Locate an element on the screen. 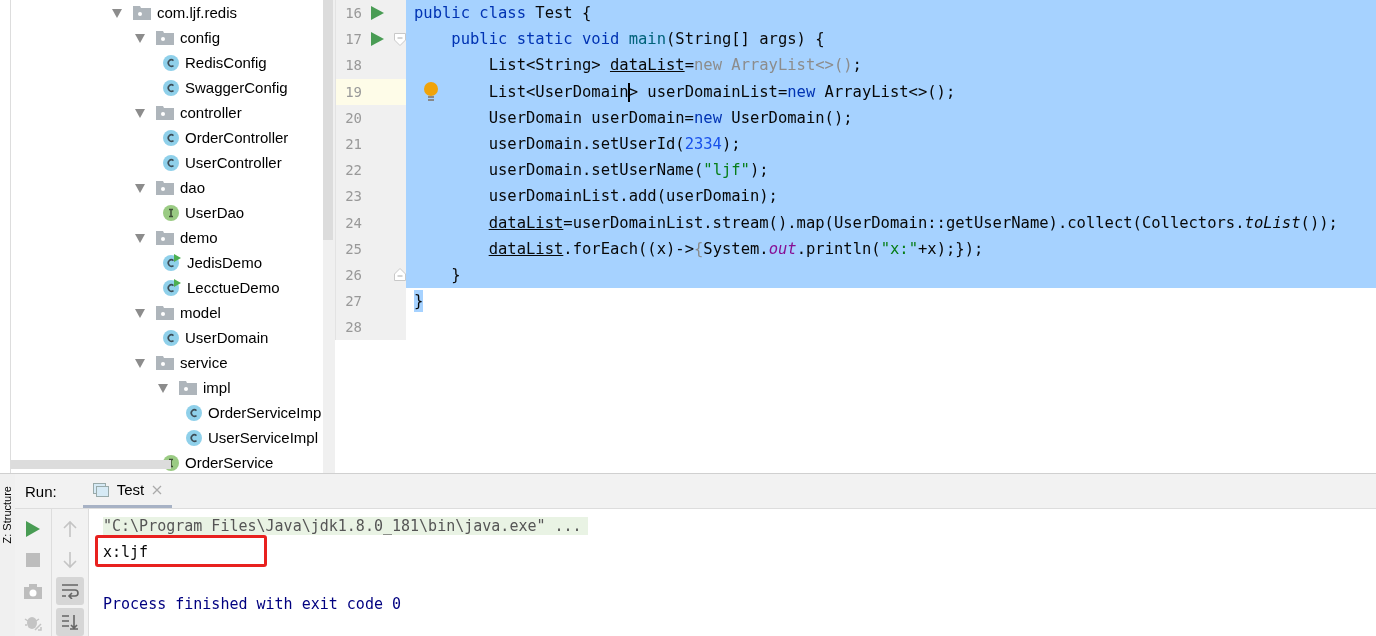  code-line: public static void main(String[] args) { is located at coordinates (637, 40).